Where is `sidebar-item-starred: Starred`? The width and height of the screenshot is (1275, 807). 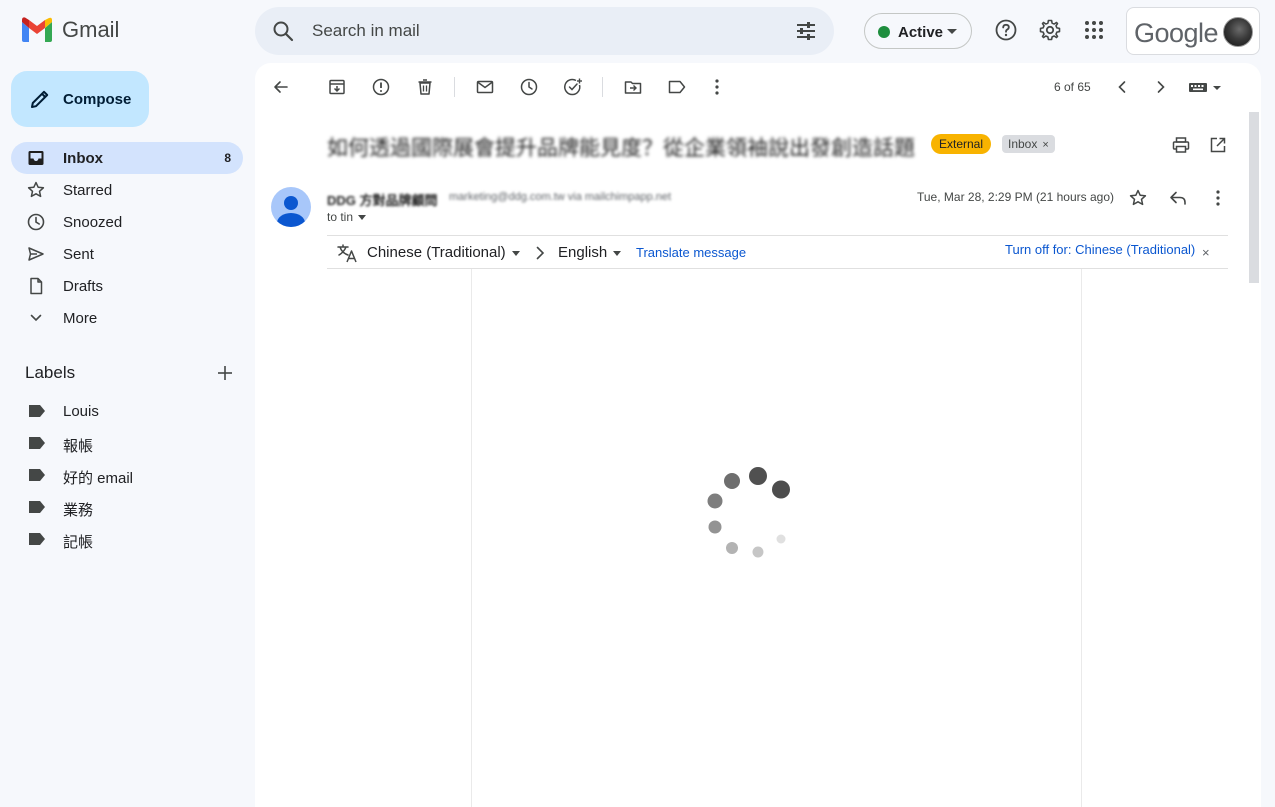
sidebar-item-starred: Starred is located at coordinates (127, 190).